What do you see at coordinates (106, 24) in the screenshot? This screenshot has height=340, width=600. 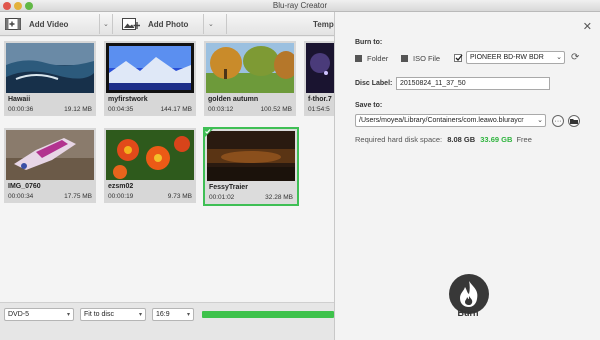 I see `add-video-dropdown-icon: ⌄` at bounding box center [106, 24].